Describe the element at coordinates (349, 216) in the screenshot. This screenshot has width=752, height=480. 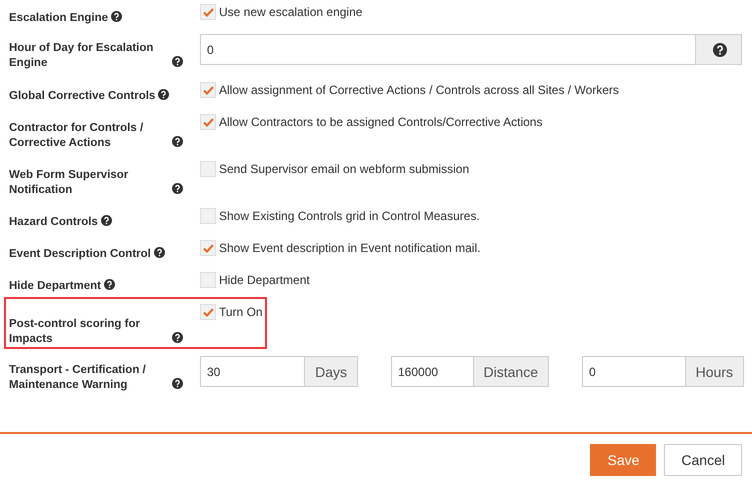
I see `checkbox-label: Show Existing Controls grid in Control Measures.` at that location.